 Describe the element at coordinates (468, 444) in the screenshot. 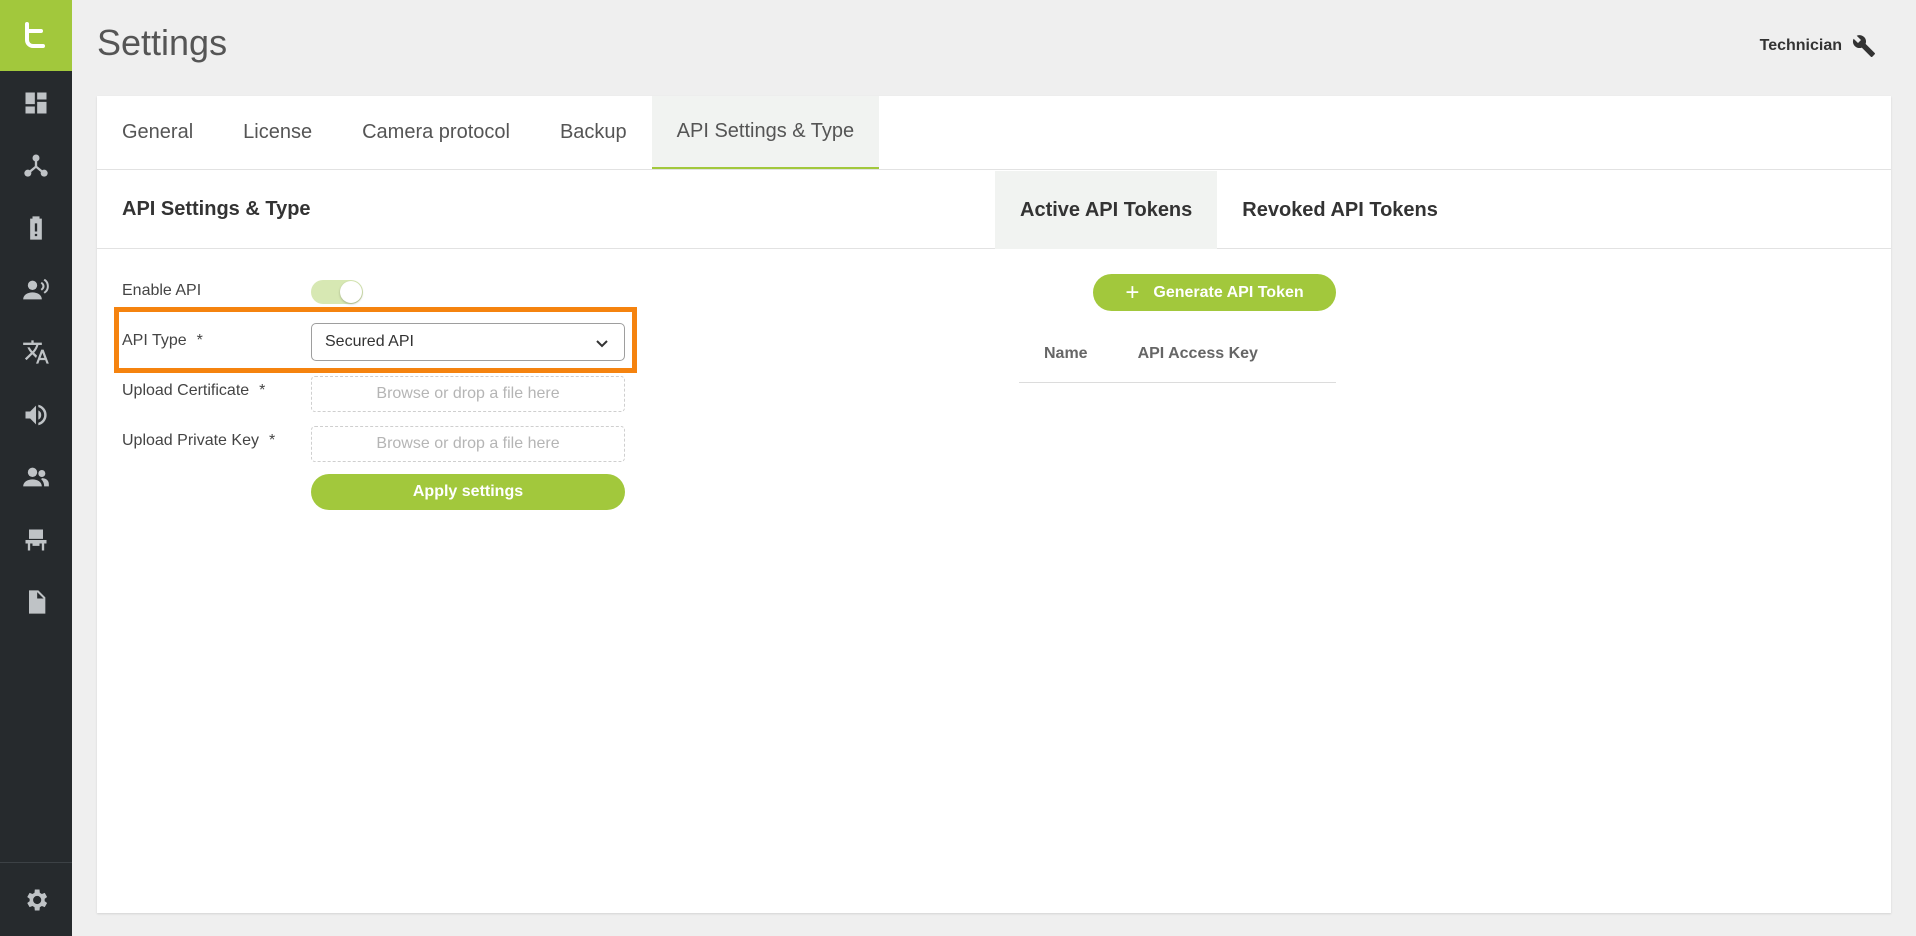

I see `upload-private-key-dropzone: Browse or drop a file here` at that location.